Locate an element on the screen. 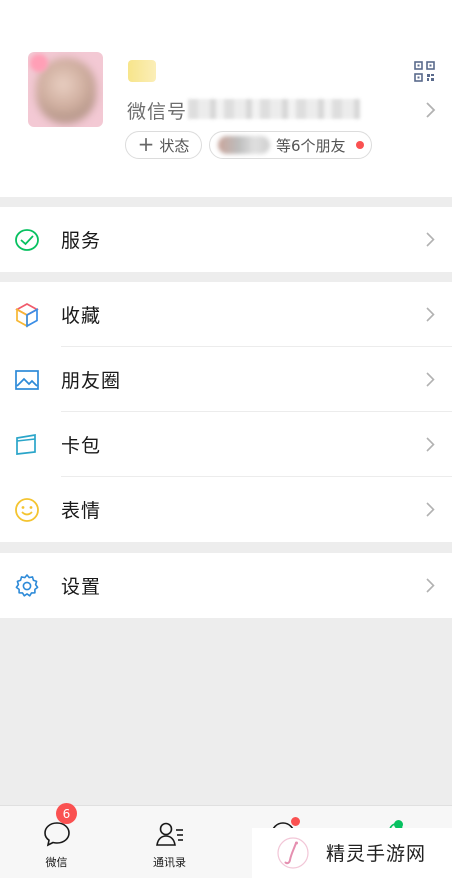  friends-status-text: 等6个朋友 is located at coordinates (311, 145).